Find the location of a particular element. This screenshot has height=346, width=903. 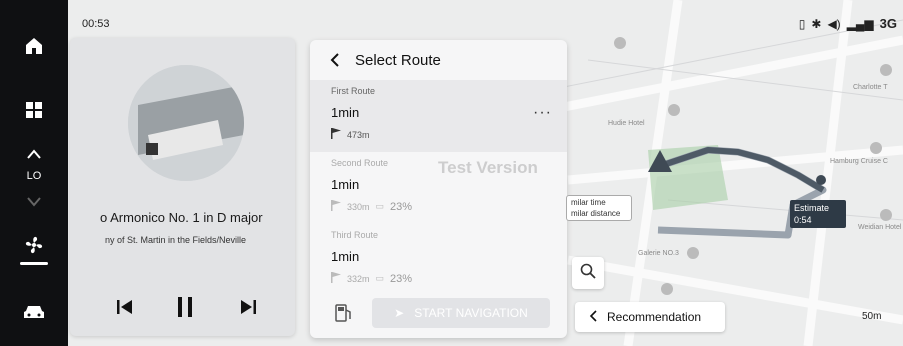

temperature-label: LO is located at coordinates (34, 176).